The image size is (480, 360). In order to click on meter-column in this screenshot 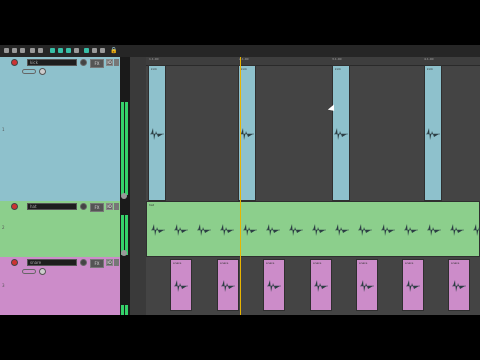, I will do `click(125, 186)`.